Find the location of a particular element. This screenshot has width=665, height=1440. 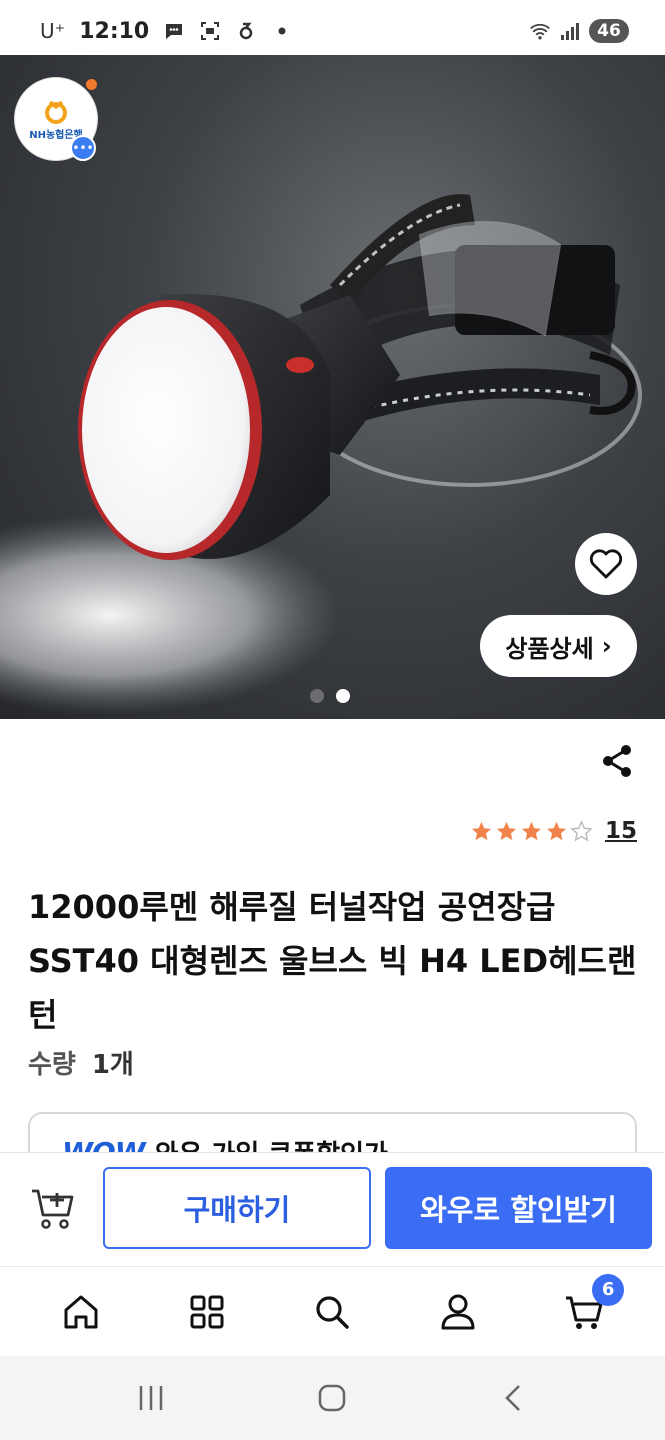

back-nav-button is located at coordinates (514, 1398).